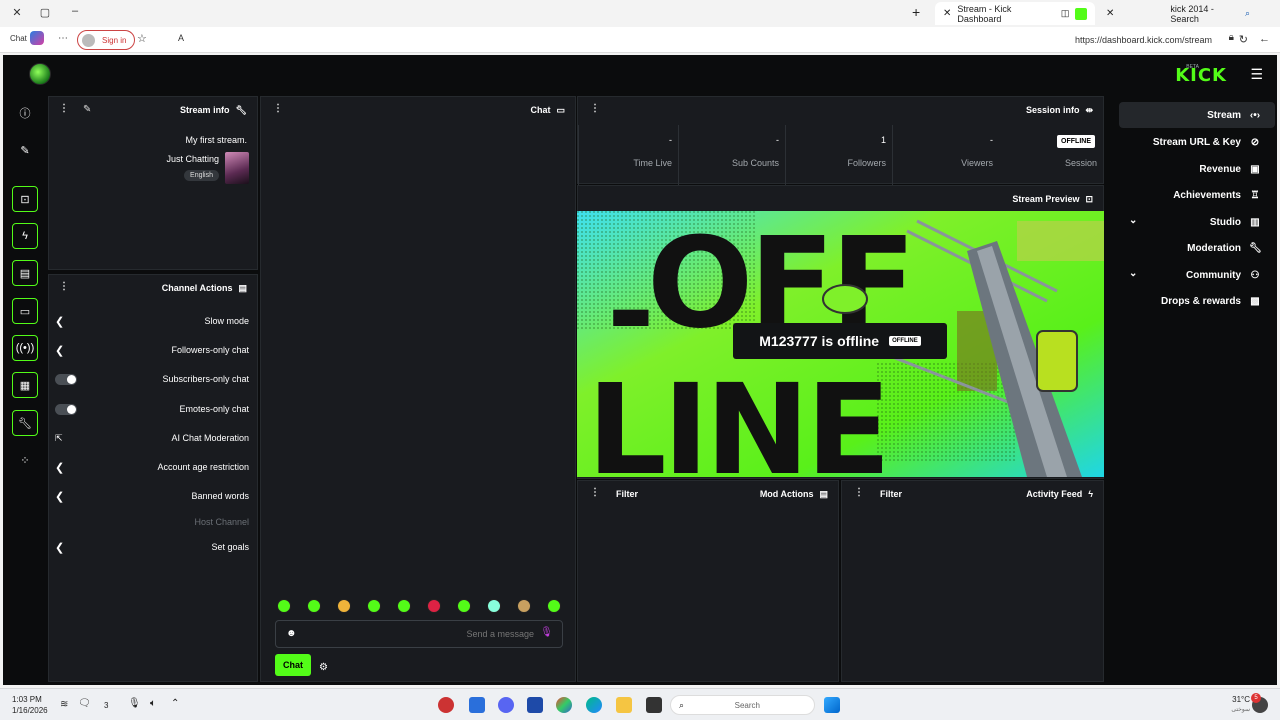  I want to click on widgets-icon: ⁘, so click(25, 460).